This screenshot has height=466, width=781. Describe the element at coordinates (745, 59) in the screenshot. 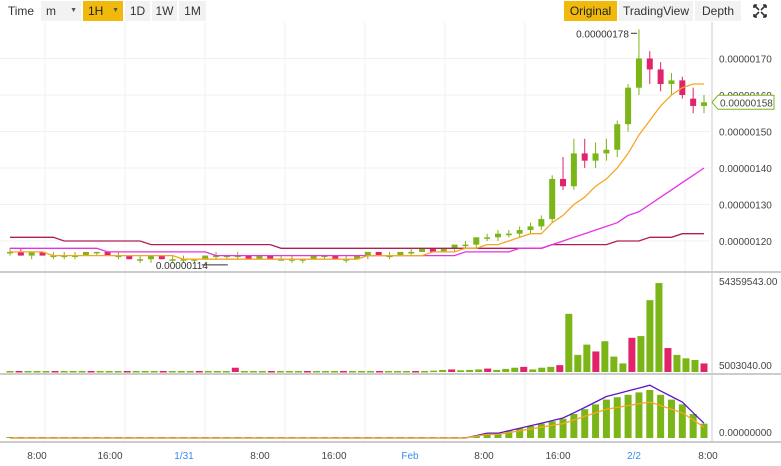

I see `price-tick-label: 0.00000170` at that location.